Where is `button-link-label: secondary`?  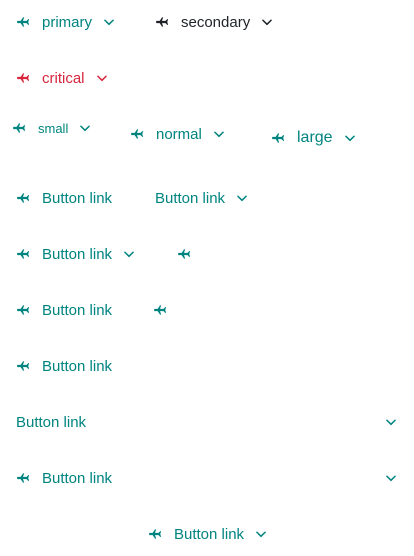
button-link-label: secondary is located at coordinates (216, 22).